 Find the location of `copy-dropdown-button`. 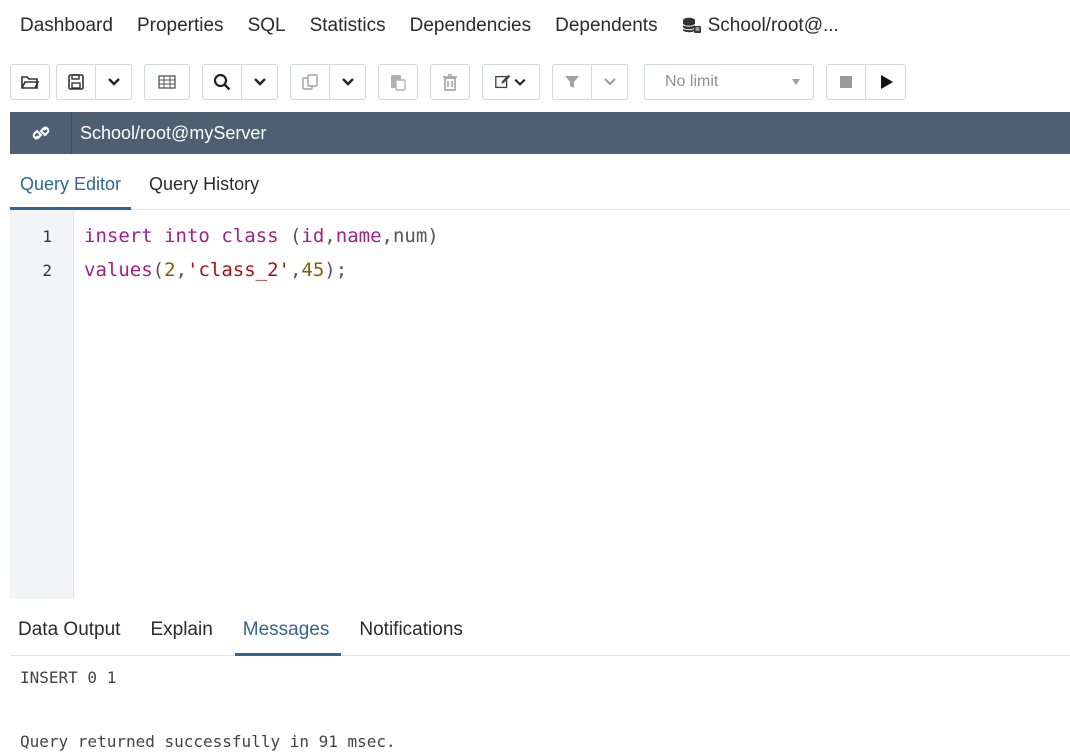

copy-dropdown-button is located at coordinates (348, 82).